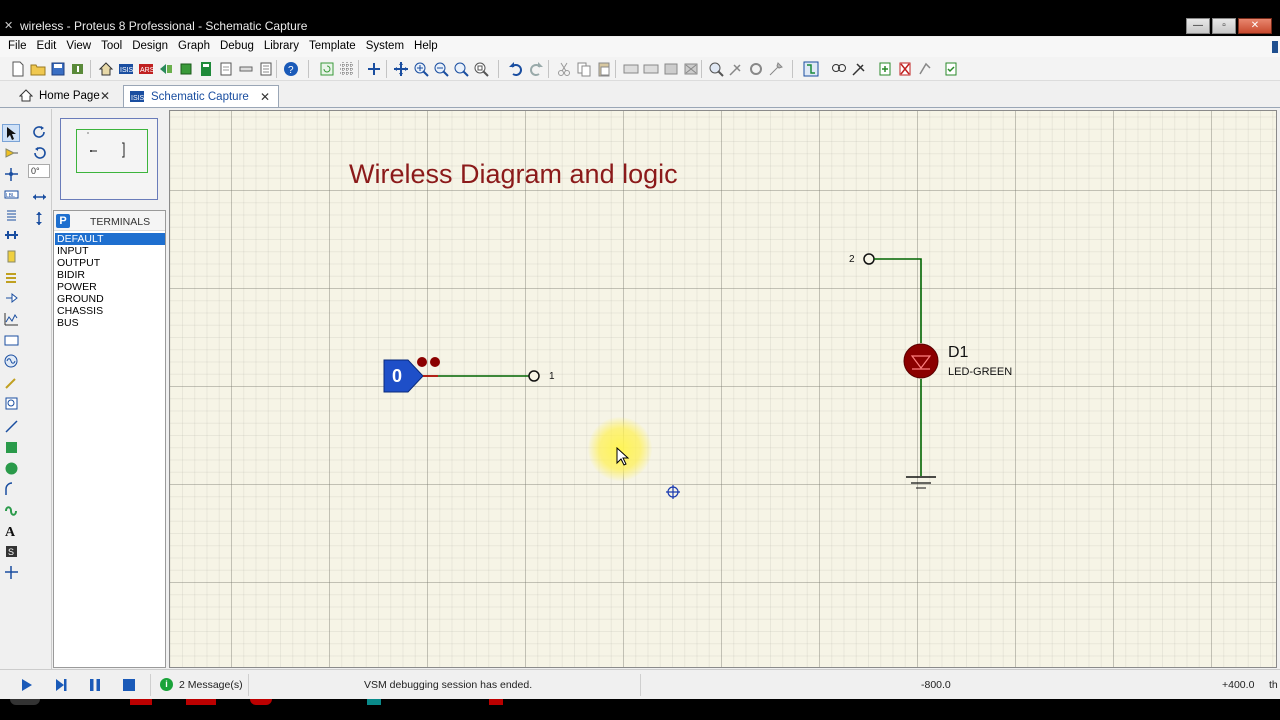 This screenshot has height=720, width=1280. I want to click on led-value-label: LED-GREEN, so click(980, 372).